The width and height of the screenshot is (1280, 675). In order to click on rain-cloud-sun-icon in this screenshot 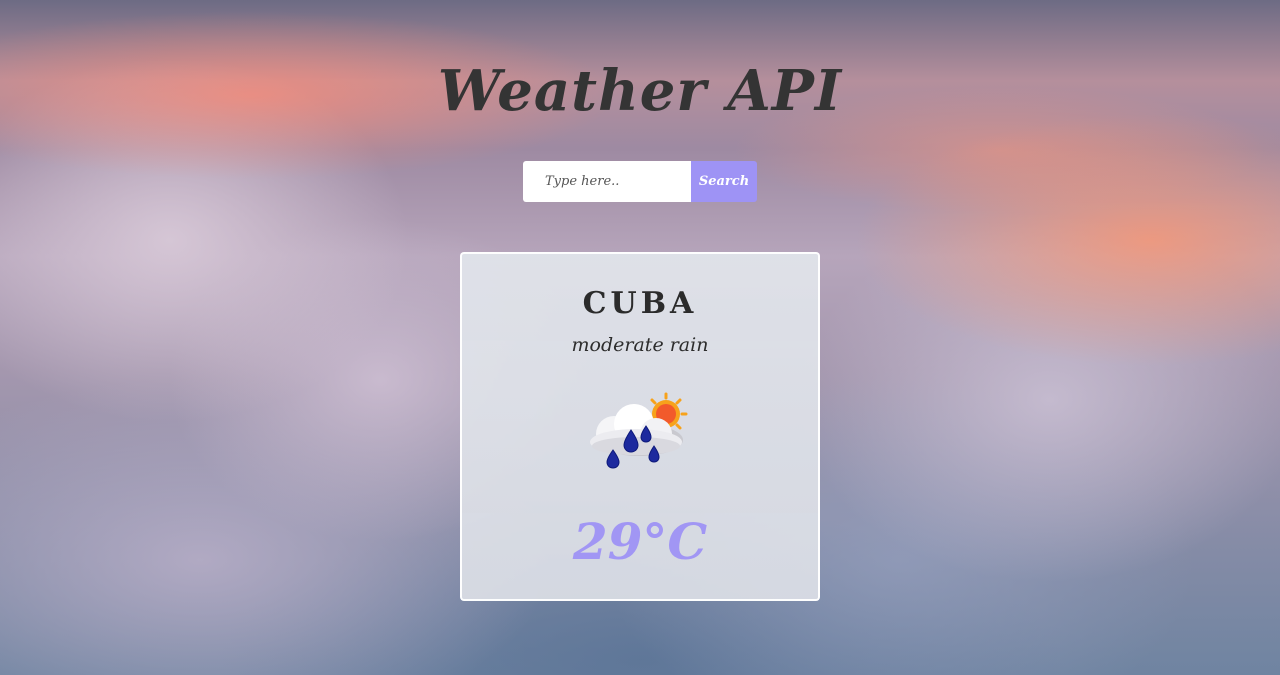, I will do `click(639, 430)`.